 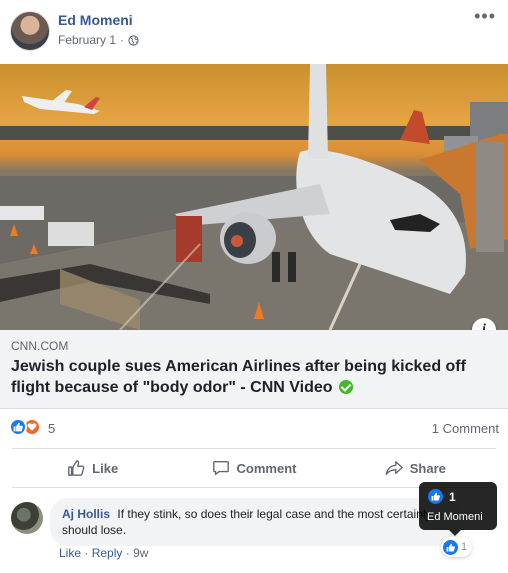 What do you see at coordinates (86, 514) in the screenshot?
I see `commenter-name: Aj Hollis` at bounding box center [86, 514].